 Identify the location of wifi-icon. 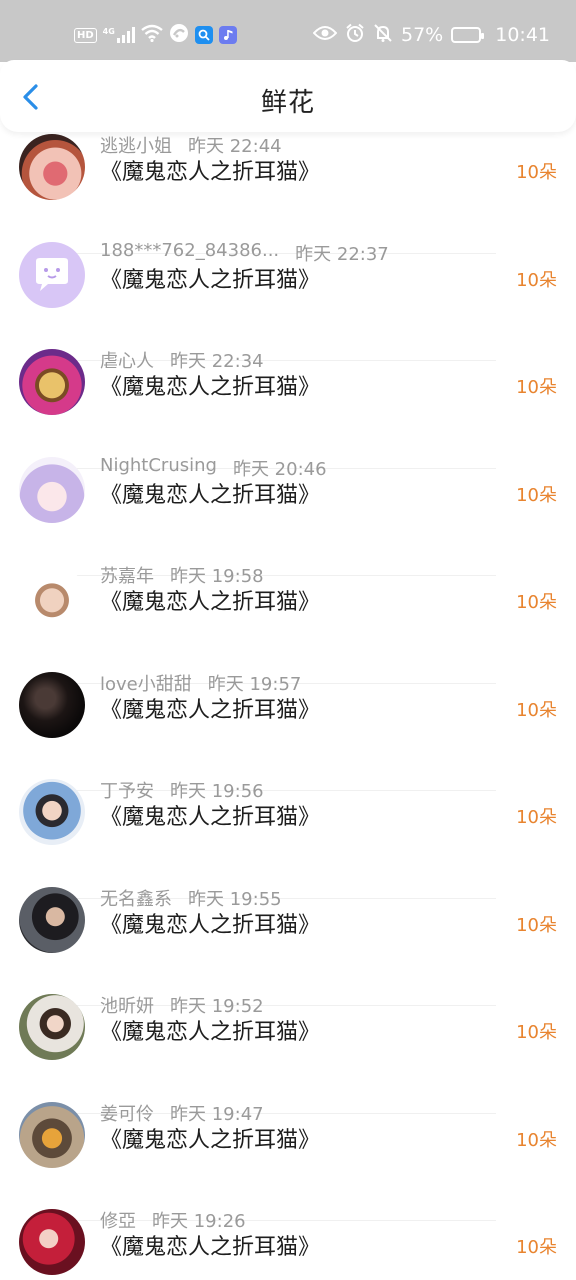
(152, 35).